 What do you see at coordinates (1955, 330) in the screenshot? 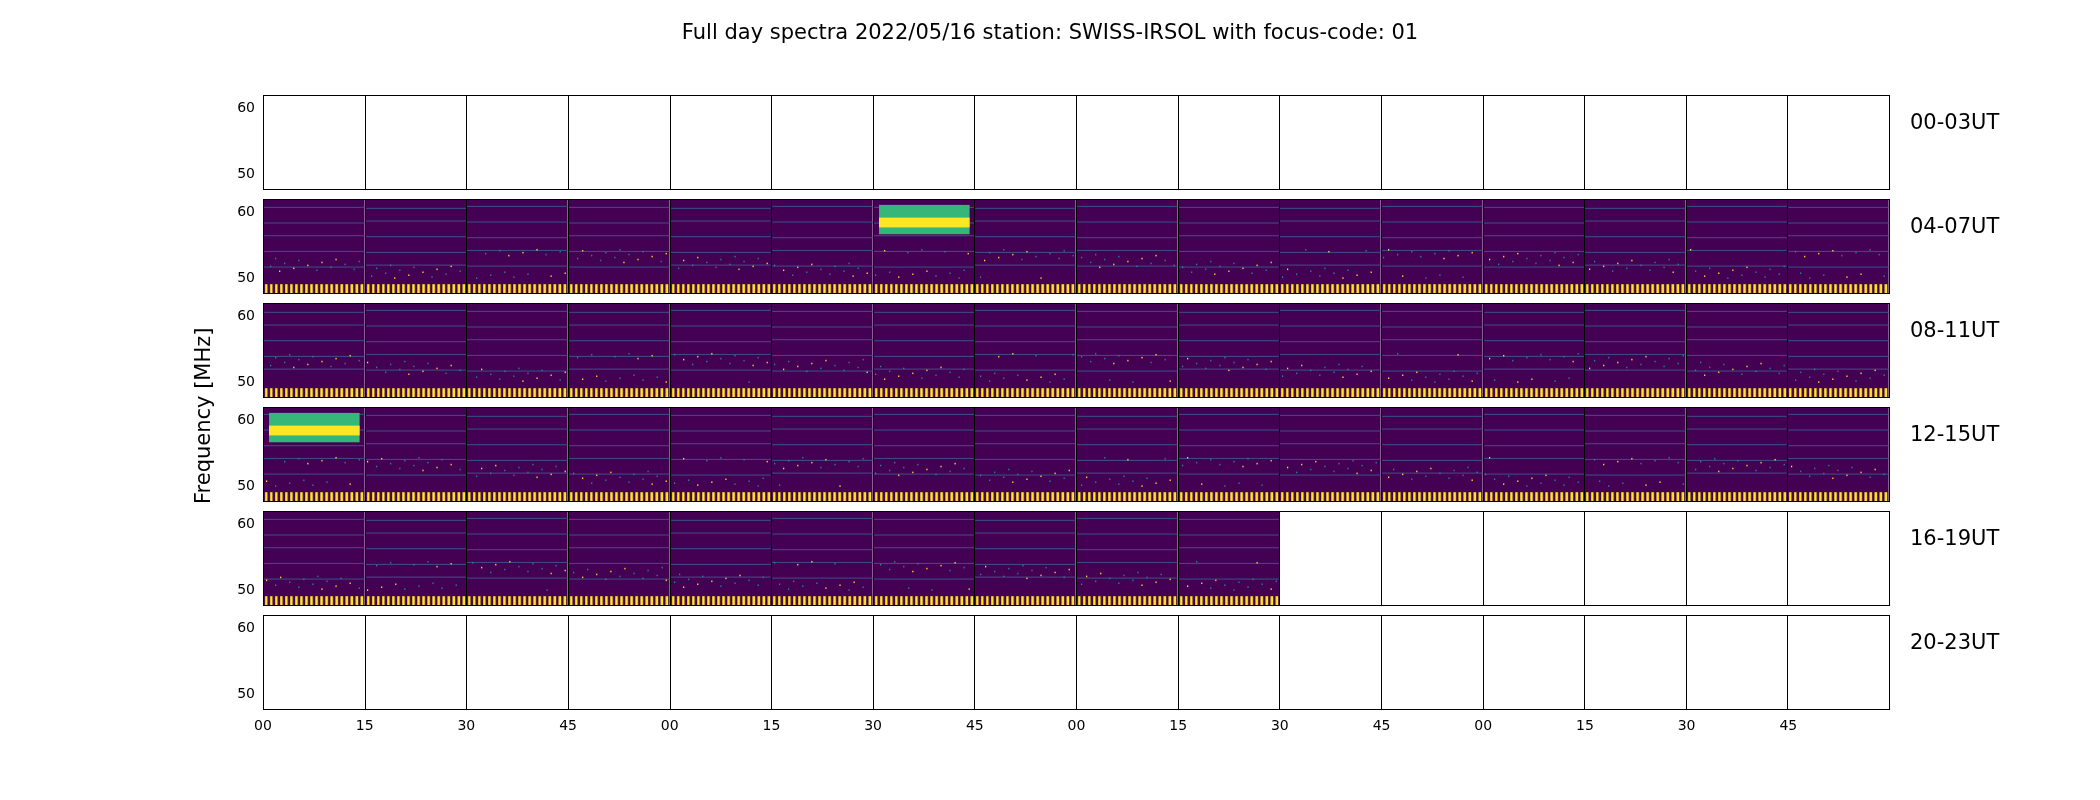
I see `row-label: 08-11UT` at bounding box center [1955, 330].